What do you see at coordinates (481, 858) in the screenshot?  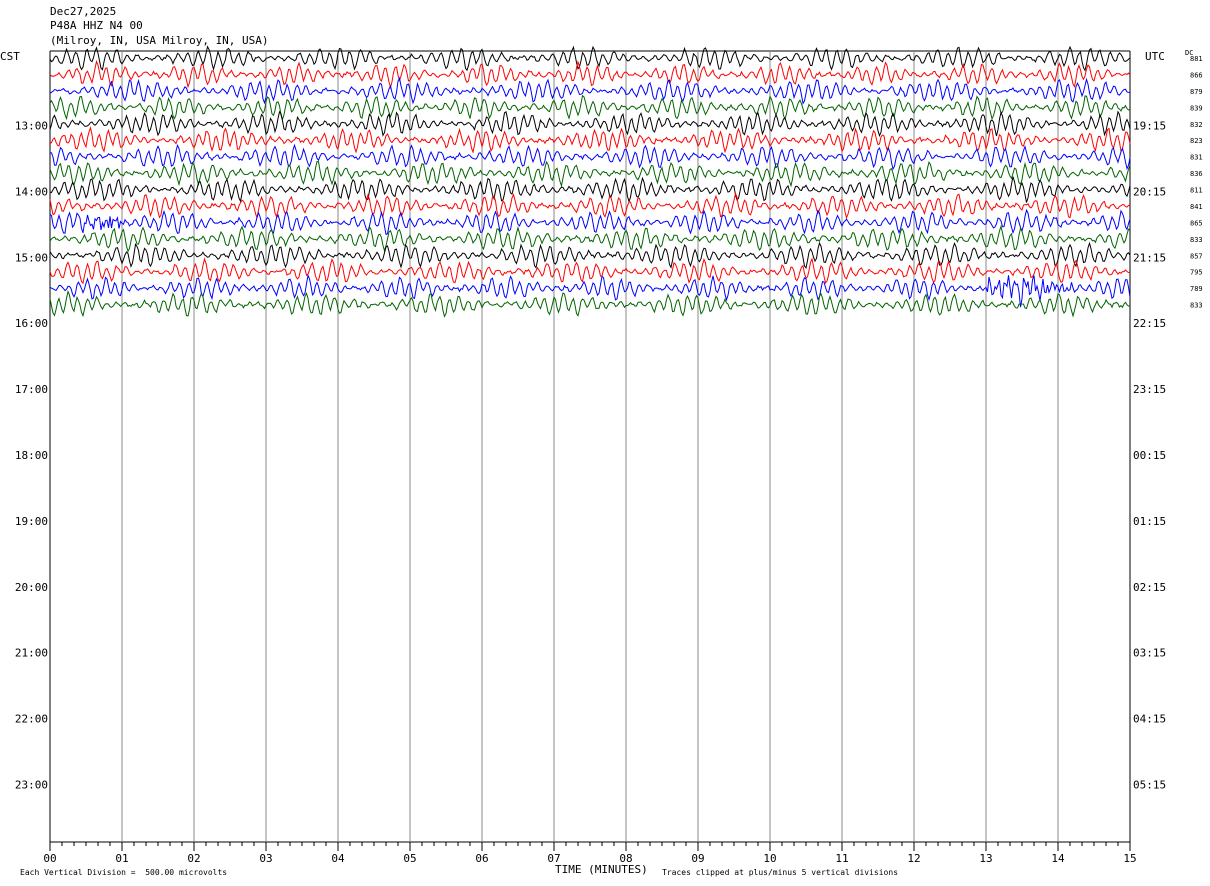 I see `x-tick-label: 06` at bounding box center [481, 858].